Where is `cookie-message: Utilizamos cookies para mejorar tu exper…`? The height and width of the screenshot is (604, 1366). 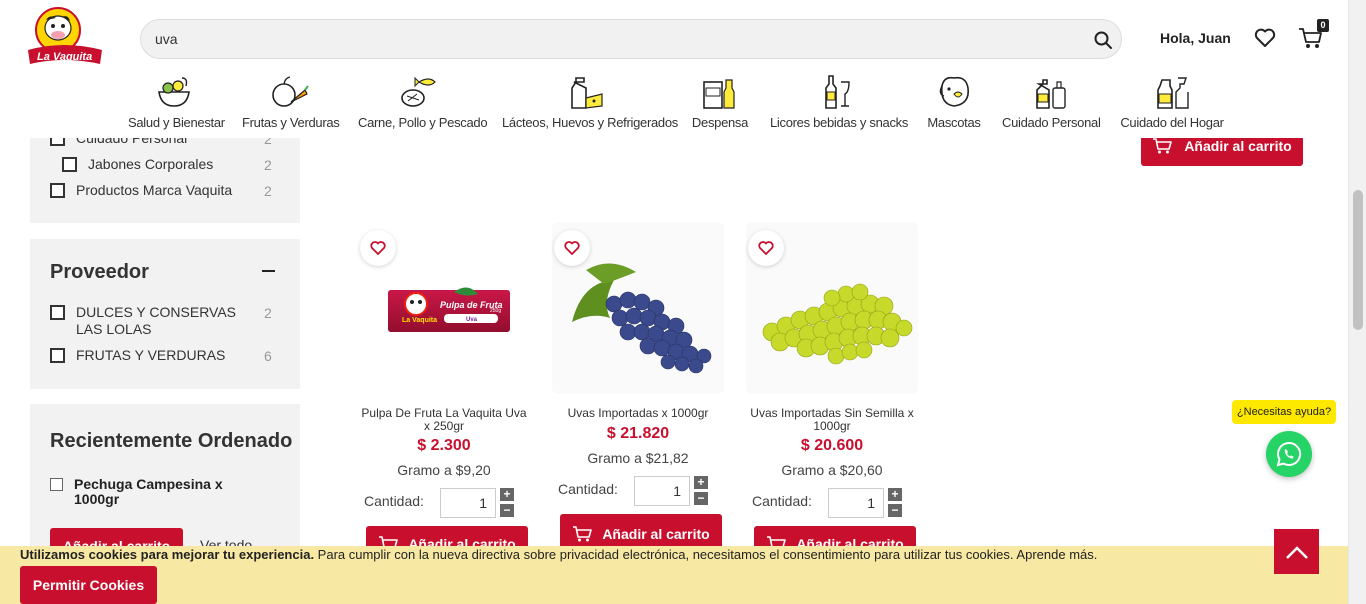
cookie-message: Utilizamos cookies para mejorar tu exper… is located at coordinates (558, 554).